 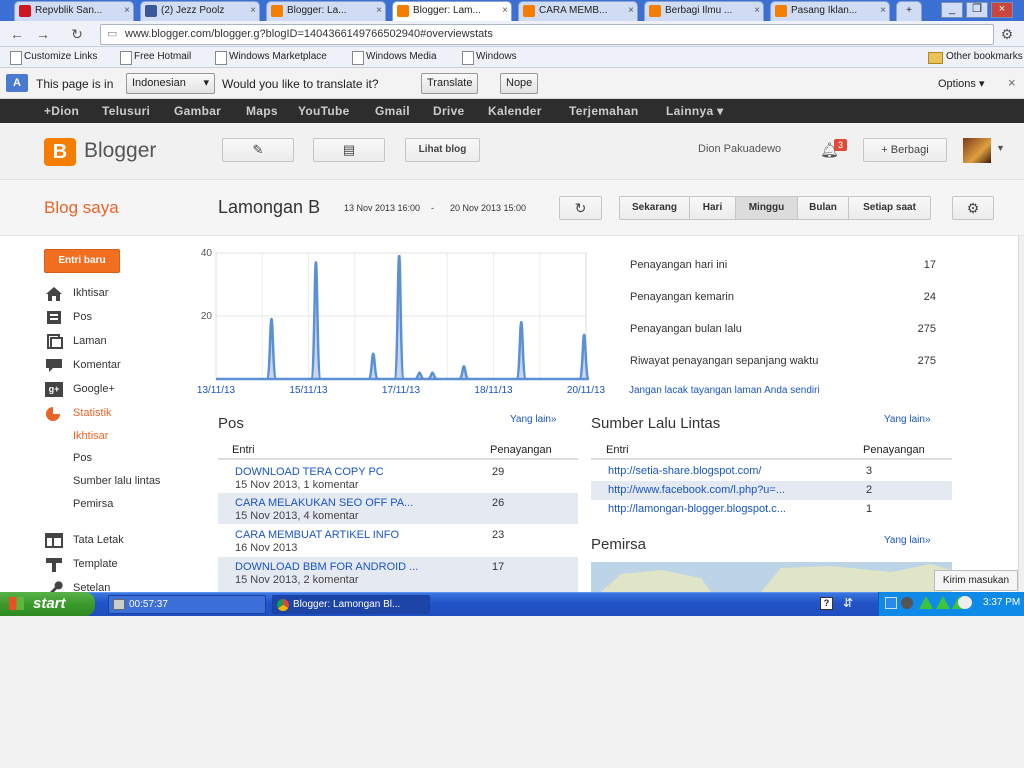 What do you see at coordinates (324, 111) in the screenshot?
I see `gbar-link: YouTube` at bounding box center [324, 111].